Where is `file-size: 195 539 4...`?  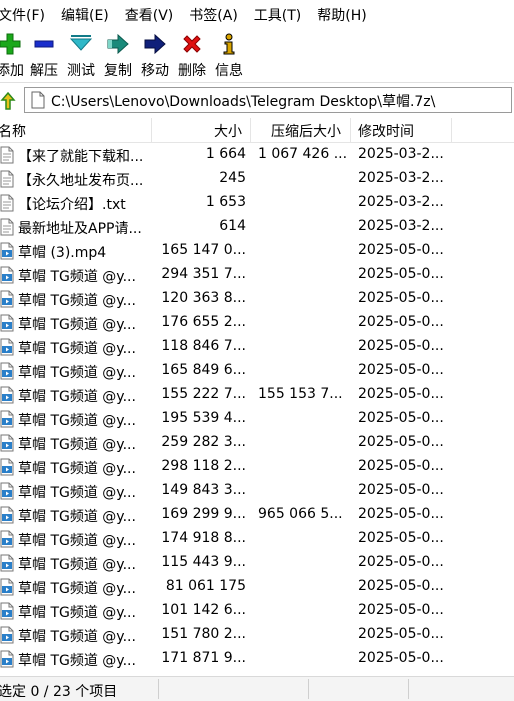 file-size: 195 539 4... is located at coordinates (203, 418).